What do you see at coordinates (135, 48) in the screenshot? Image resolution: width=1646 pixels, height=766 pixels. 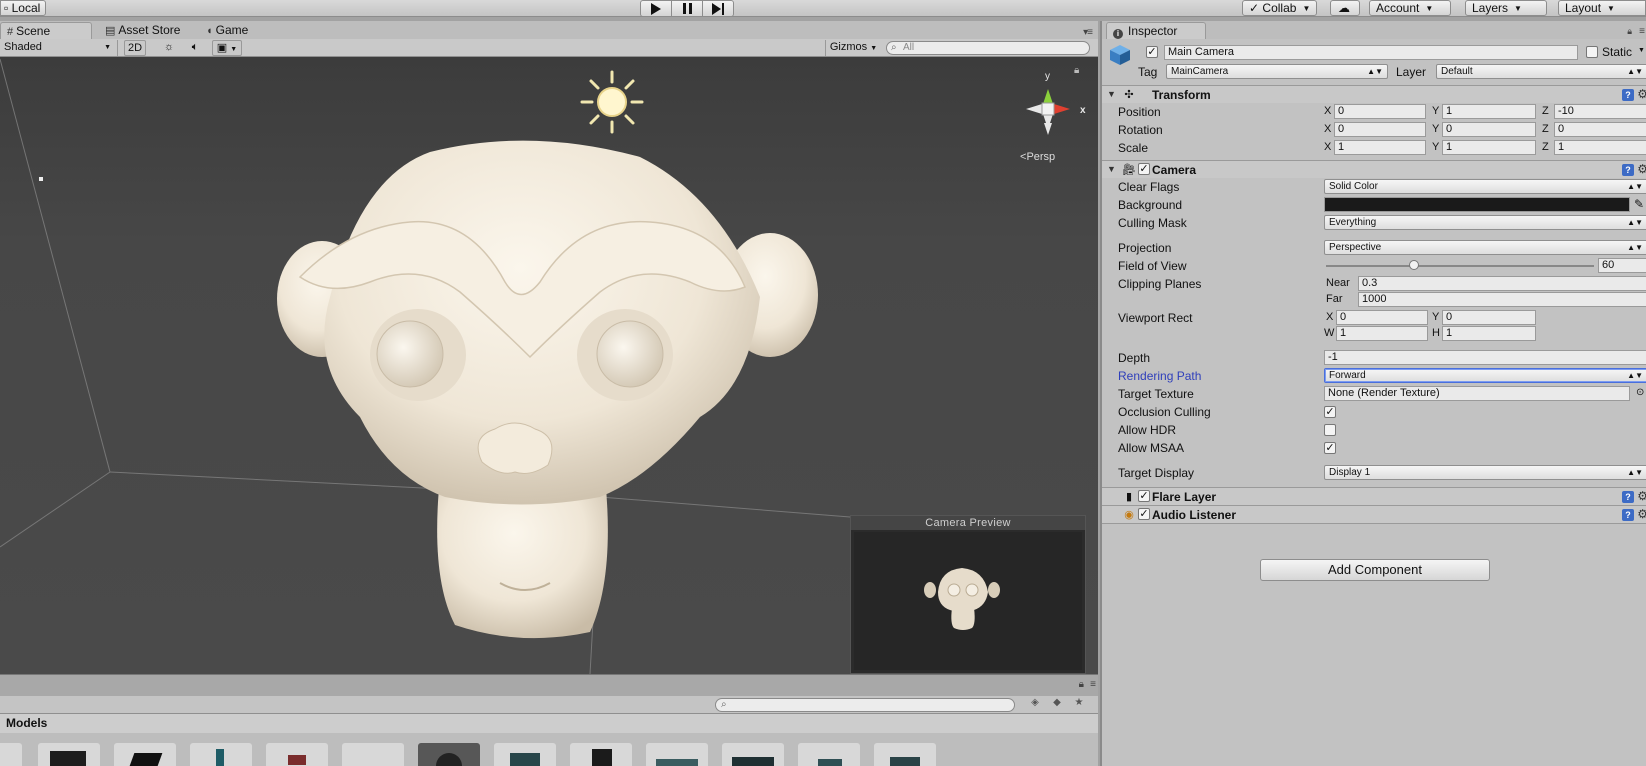 I see `2d-toggle: 2D` at bounding box center [135, 48].